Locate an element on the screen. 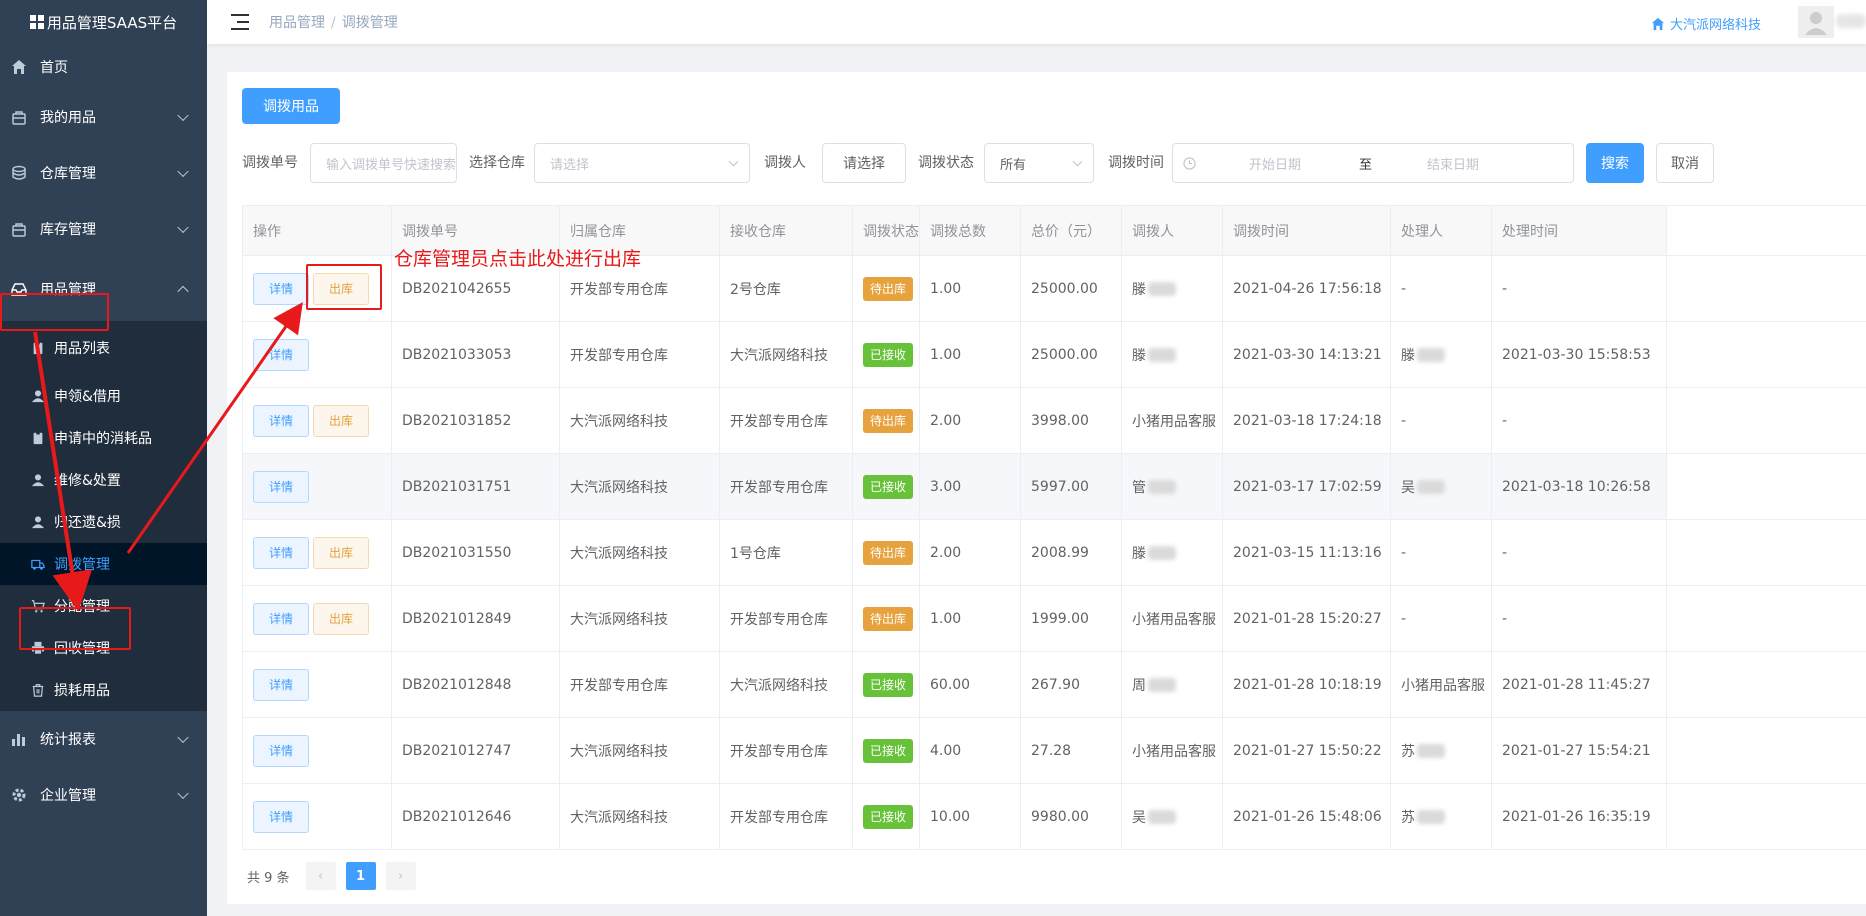 This screenshot has height=916, width=1866. cell: 2021-03-15 11:13:16 is located at coordinates (1307, 552).